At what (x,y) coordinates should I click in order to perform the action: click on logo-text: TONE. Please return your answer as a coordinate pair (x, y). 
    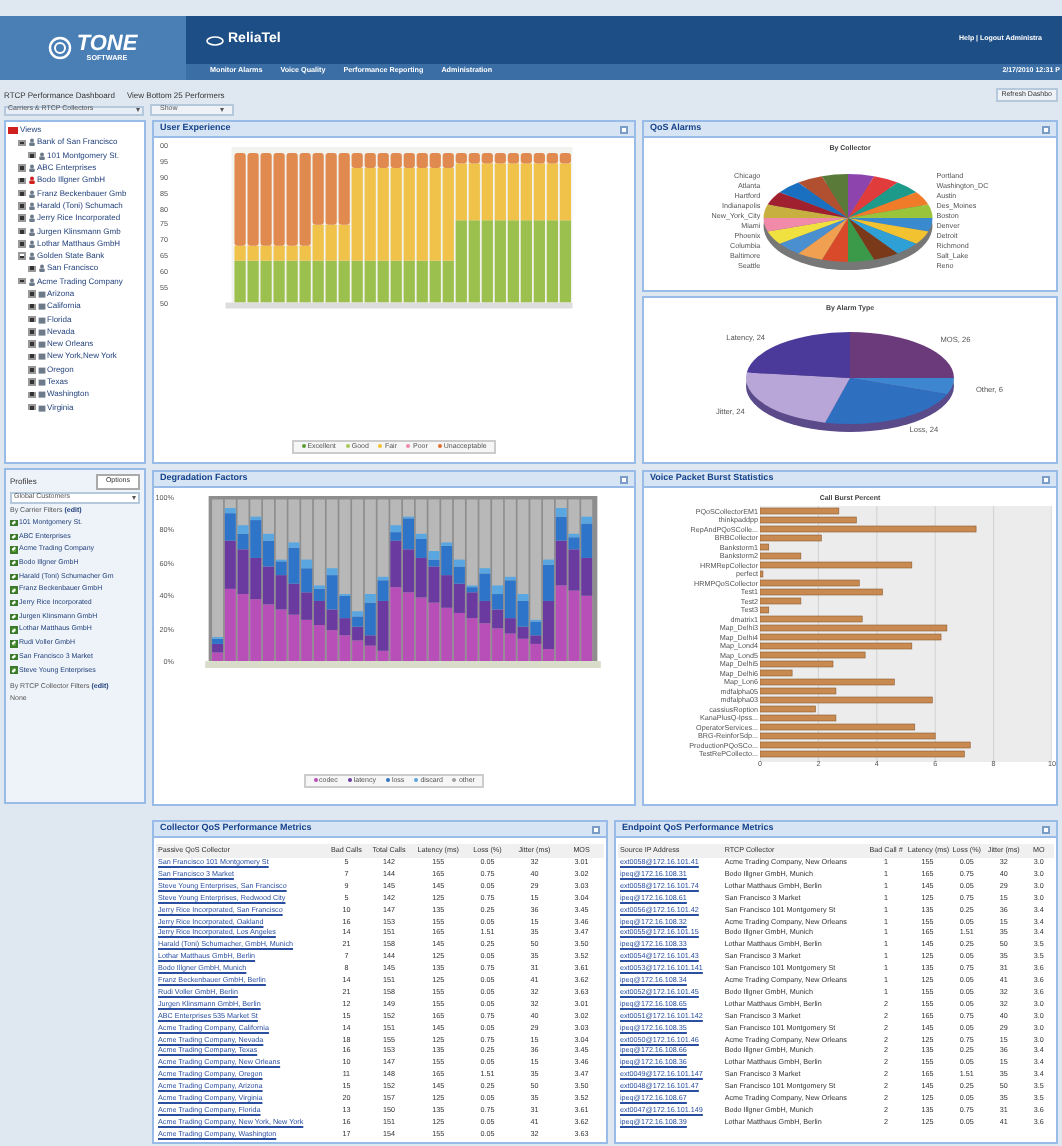
    Looking at the image, I should click on (107, 44).